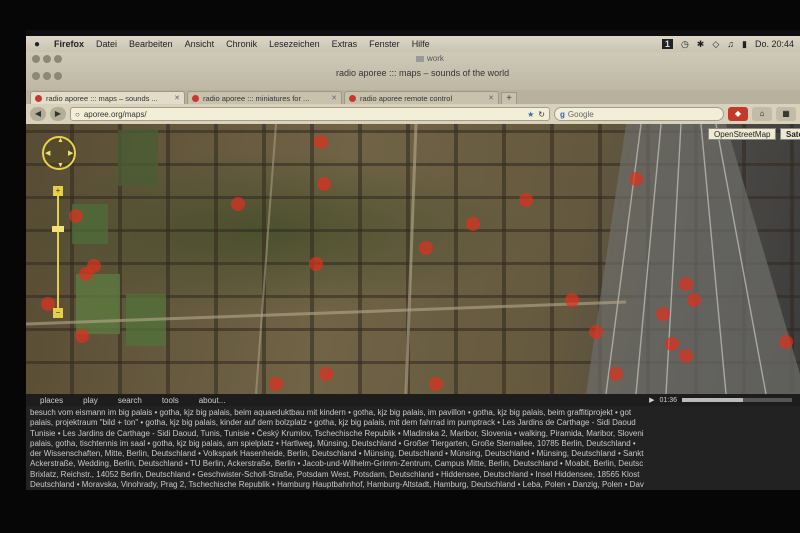 Image resolution: width=800 pixels, height=533 pixels. I want to click on bookmark-star-icon: ★, so click(530, 114).